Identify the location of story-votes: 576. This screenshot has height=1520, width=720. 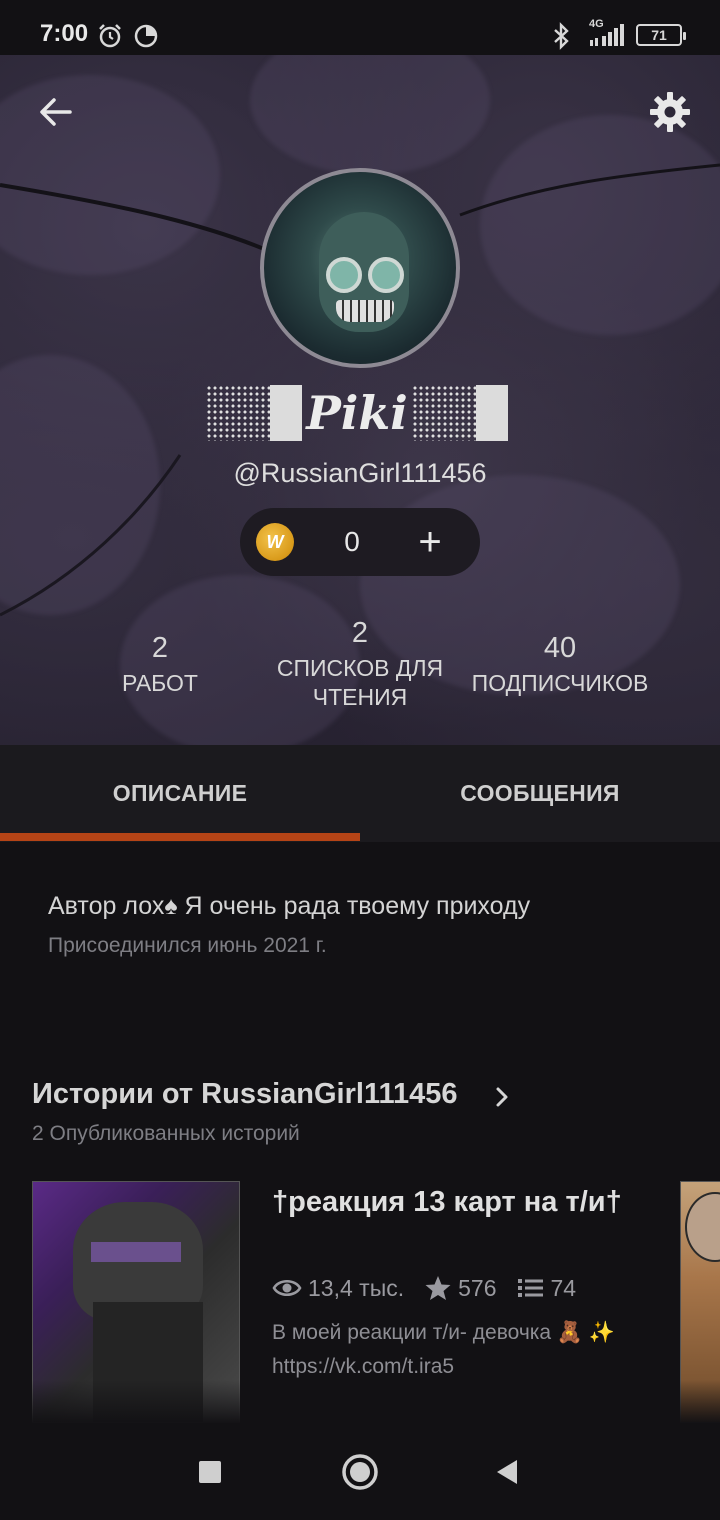
(477, 1287).